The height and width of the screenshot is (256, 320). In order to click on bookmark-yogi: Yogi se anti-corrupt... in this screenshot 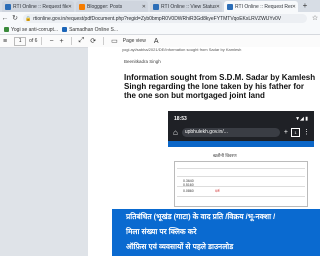, I will do `click(31, 30)`.